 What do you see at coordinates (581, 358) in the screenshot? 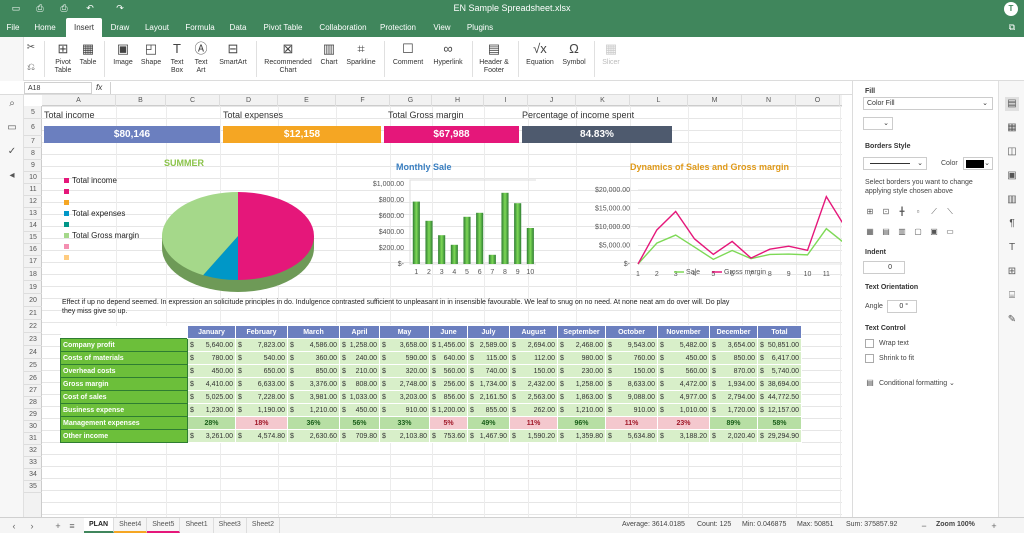
I see `table-cell: $980.00` at bounding box center [581, 358].